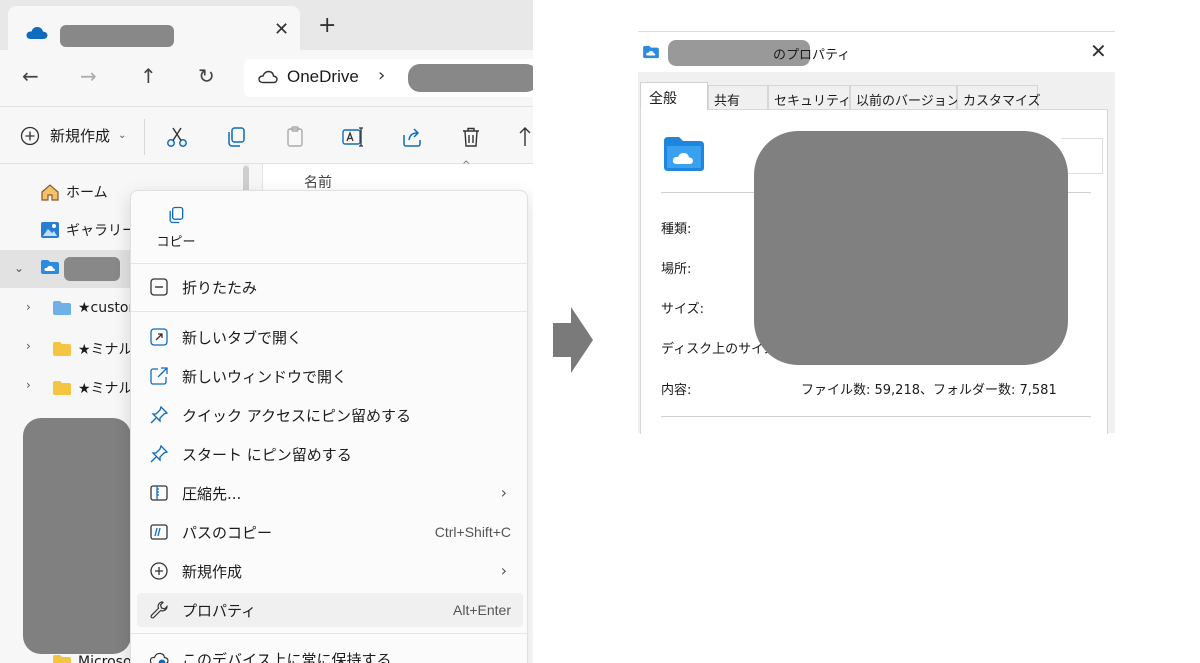  I want to click on address-root: OneDrive, so click(323, 77).